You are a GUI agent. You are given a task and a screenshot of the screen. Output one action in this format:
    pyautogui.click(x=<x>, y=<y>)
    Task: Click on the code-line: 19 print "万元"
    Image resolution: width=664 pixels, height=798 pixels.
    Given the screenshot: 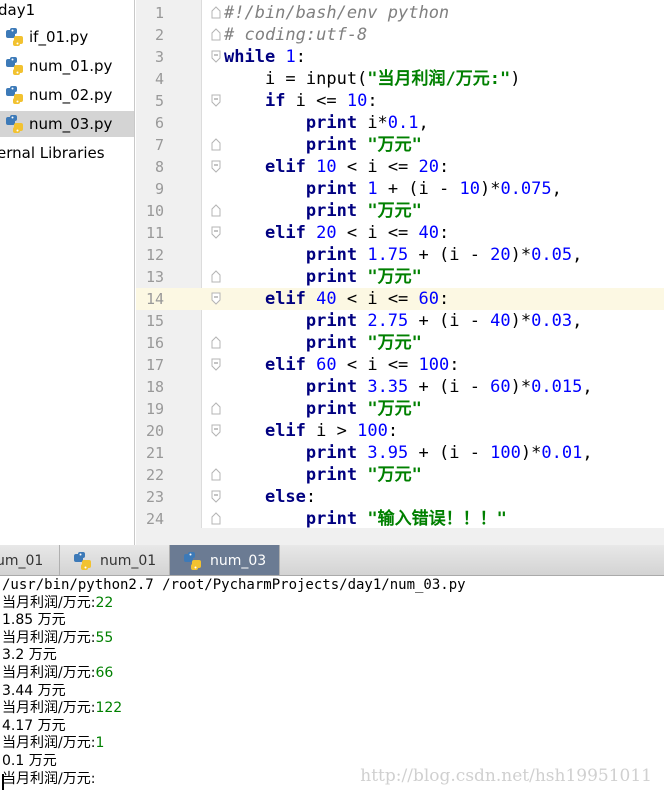 What is the action you would take?
    pyautogui.click(x=400, y=409)
    